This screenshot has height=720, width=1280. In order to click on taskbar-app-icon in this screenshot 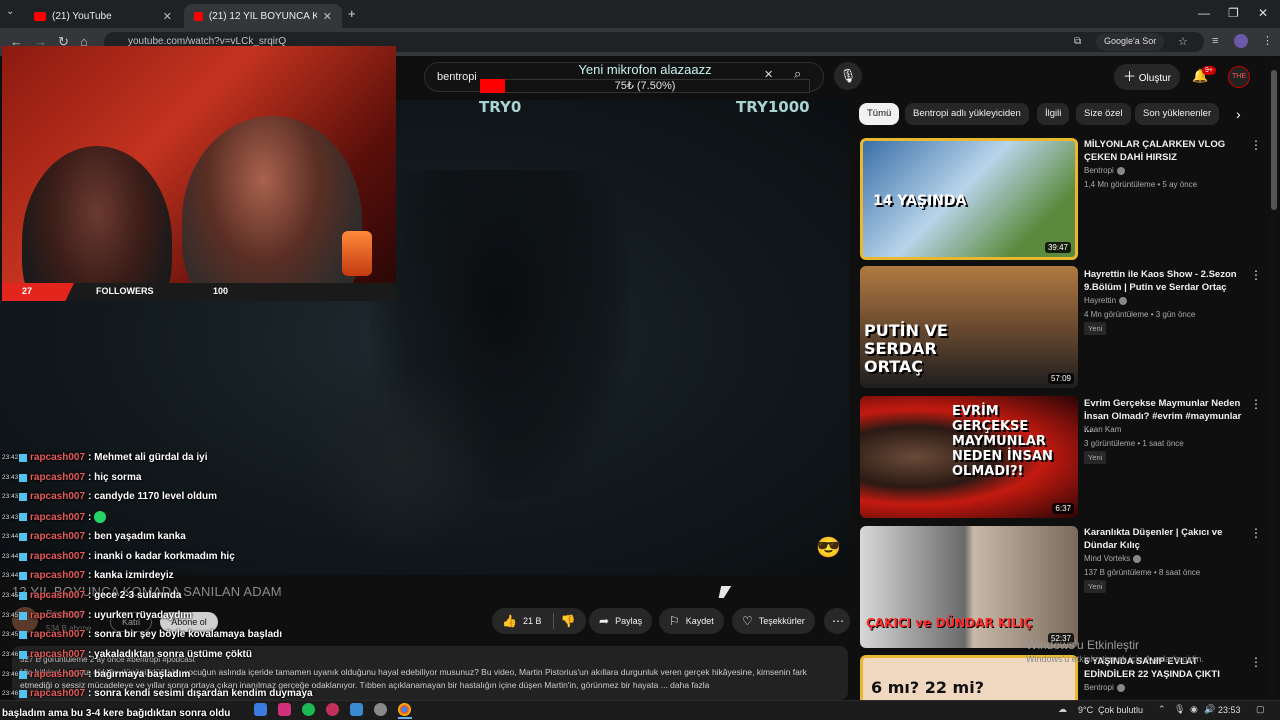, I will do `click(260, 709)`.